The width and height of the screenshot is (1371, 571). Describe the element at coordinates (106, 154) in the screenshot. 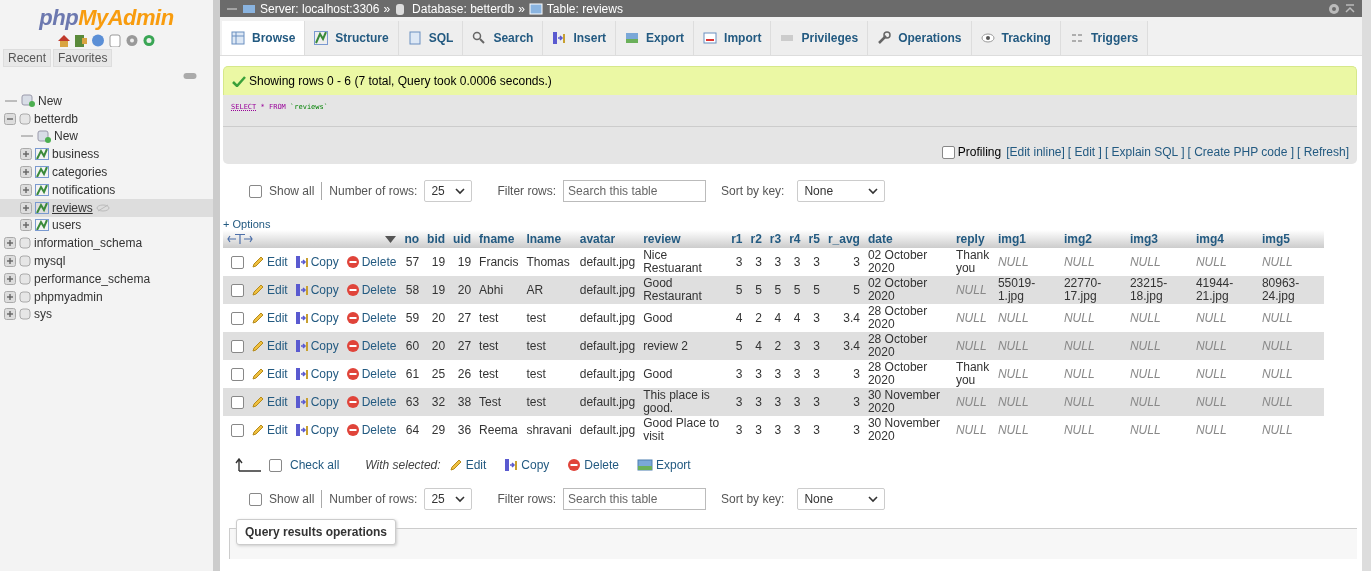

I see `tree-item: business` at that location.